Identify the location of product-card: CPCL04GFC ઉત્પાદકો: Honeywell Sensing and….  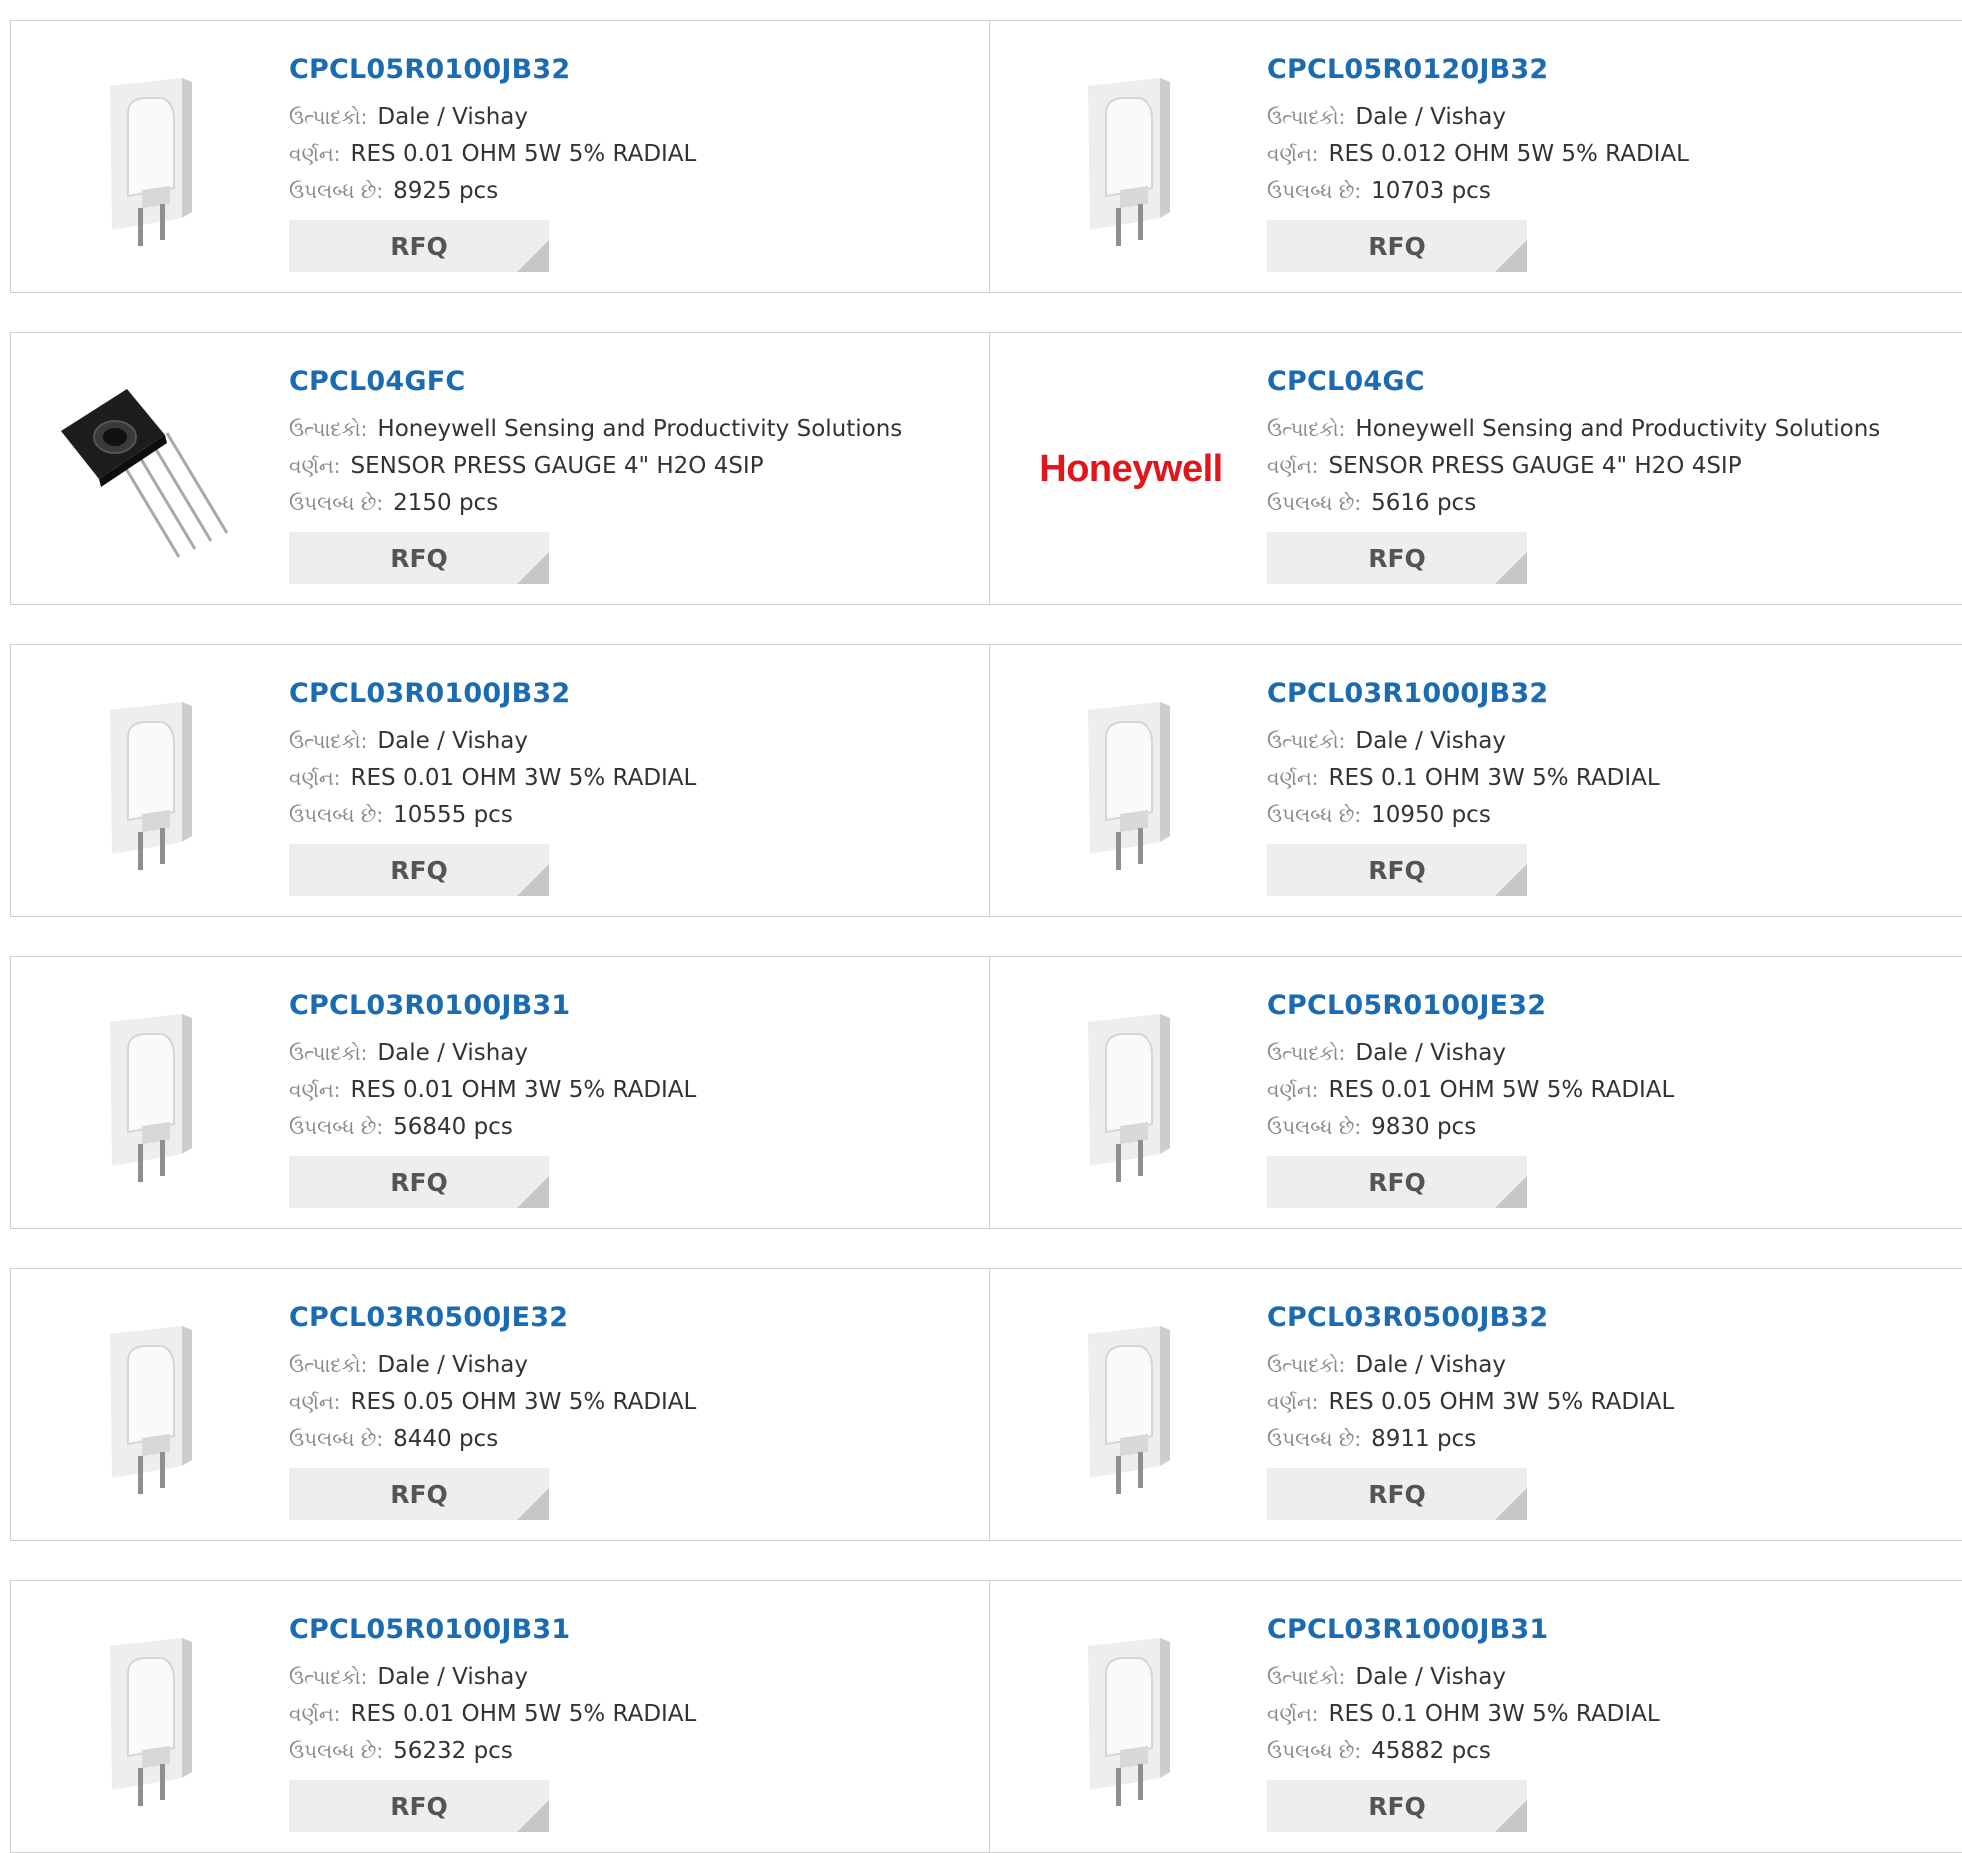
(500, 468).